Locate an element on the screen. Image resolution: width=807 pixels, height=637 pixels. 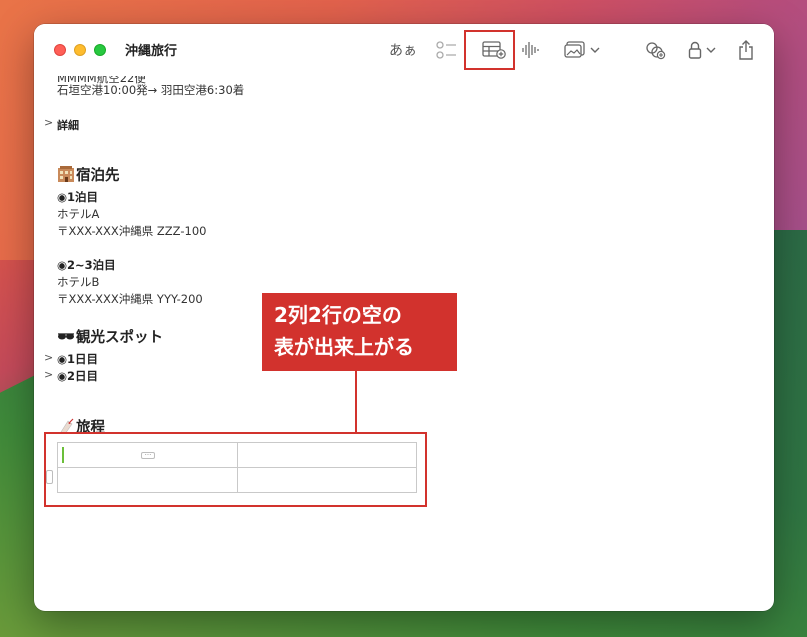
share-icon is located at coordinates (746, 50).